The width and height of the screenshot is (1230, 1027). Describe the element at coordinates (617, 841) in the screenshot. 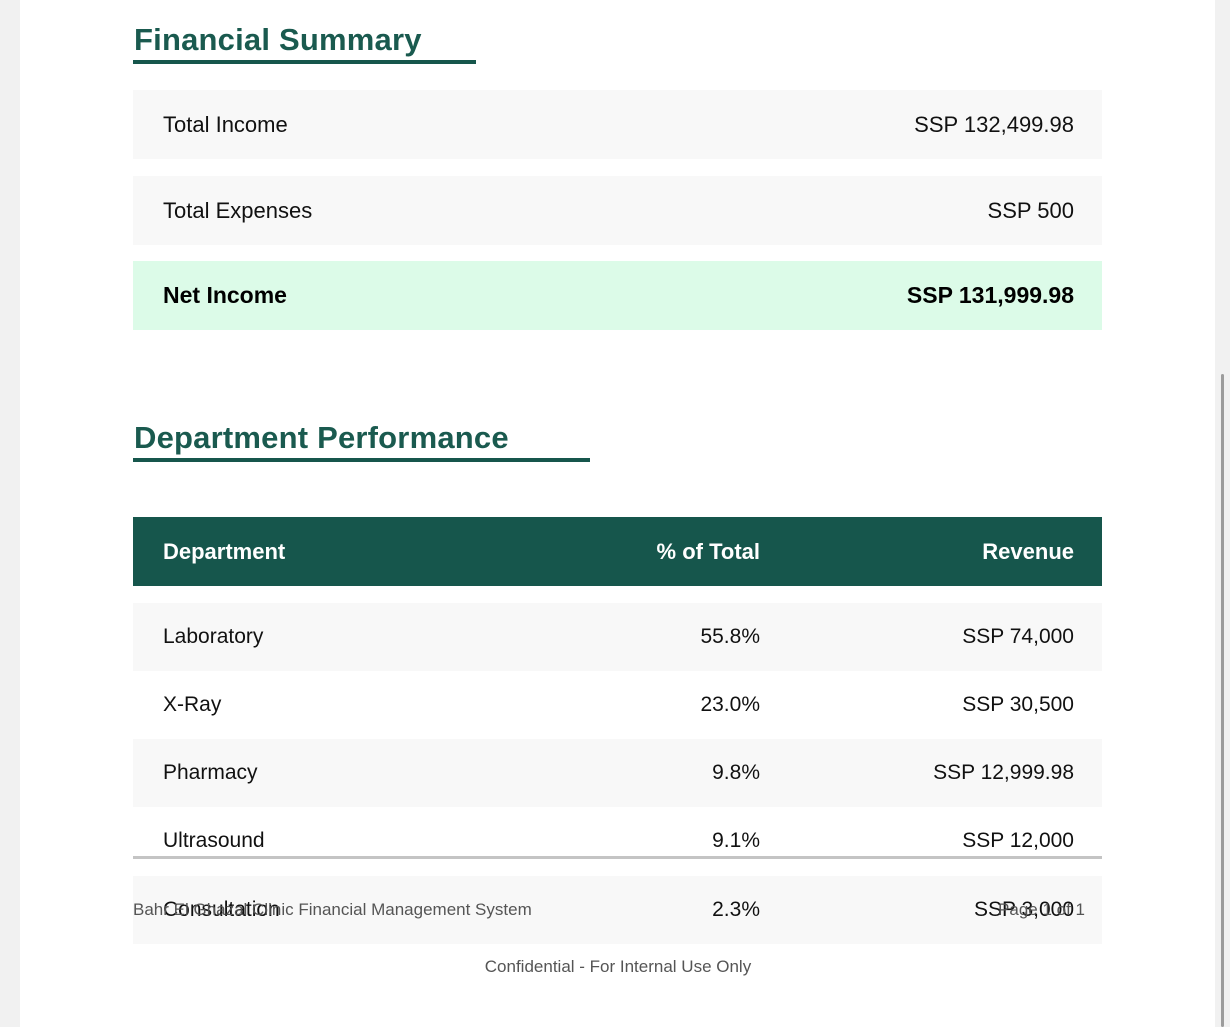

I see `table-row: Ultrasound 9.1% SSP 12,000` at that location.